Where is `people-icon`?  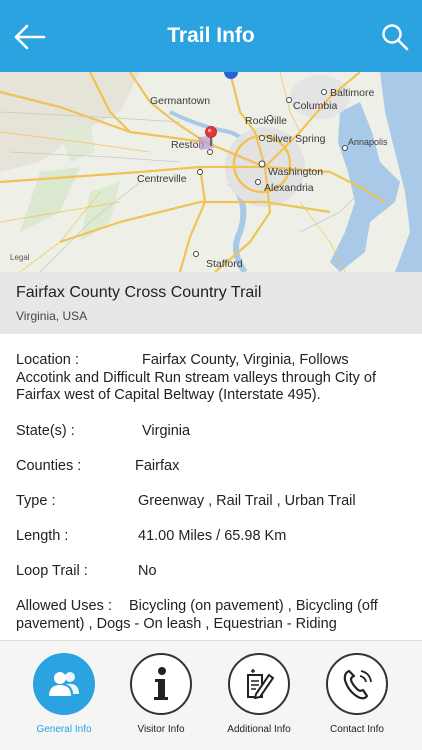 people-icon is located at coordinates (64, 684).